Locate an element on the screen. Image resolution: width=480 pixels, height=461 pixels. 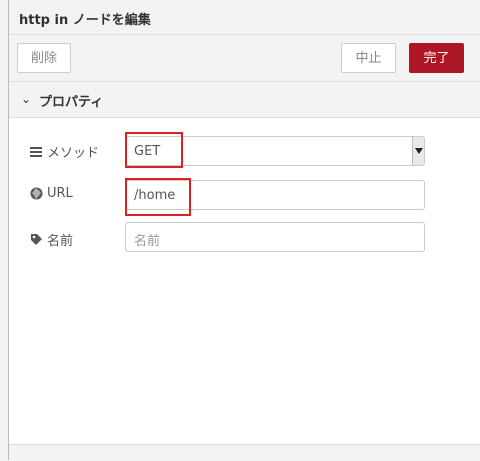
name-label-text: 名前 is located at coordinates (60, 241).